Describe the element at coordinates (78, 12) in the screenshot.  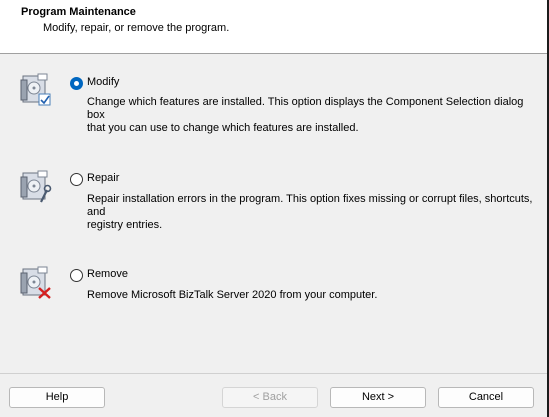
I see `page-title: Program Maintenance` at that location.